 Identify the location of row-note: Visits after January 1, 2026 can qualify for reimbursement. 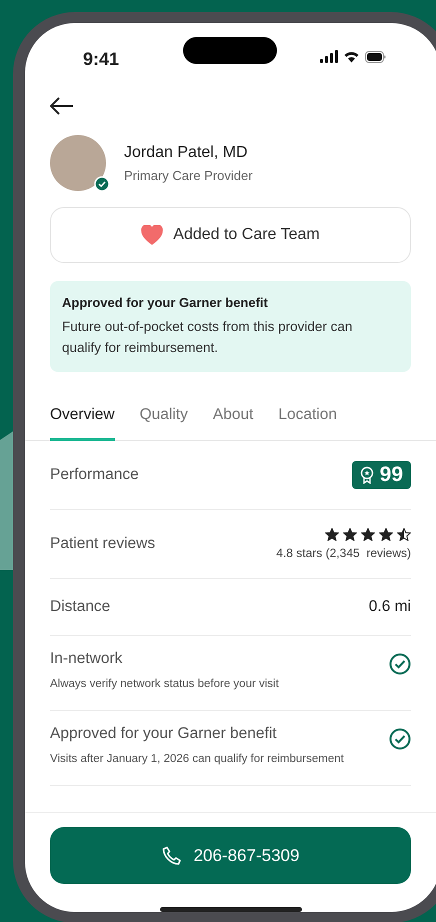
(197, 759).